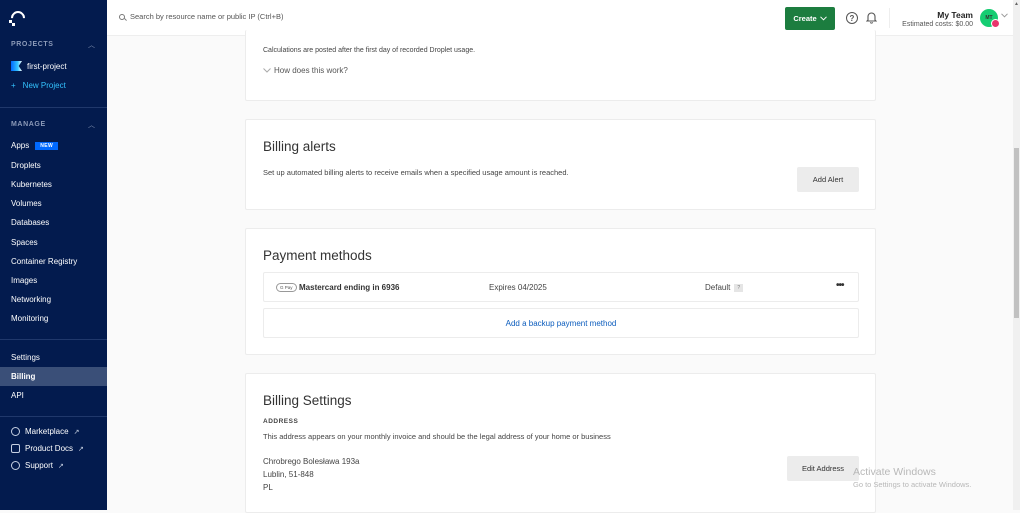  What do you see at coordinates (894, 472) in the screenshot?
I see `watermark-title: Activate Windows` at bounding box center [894, 472].